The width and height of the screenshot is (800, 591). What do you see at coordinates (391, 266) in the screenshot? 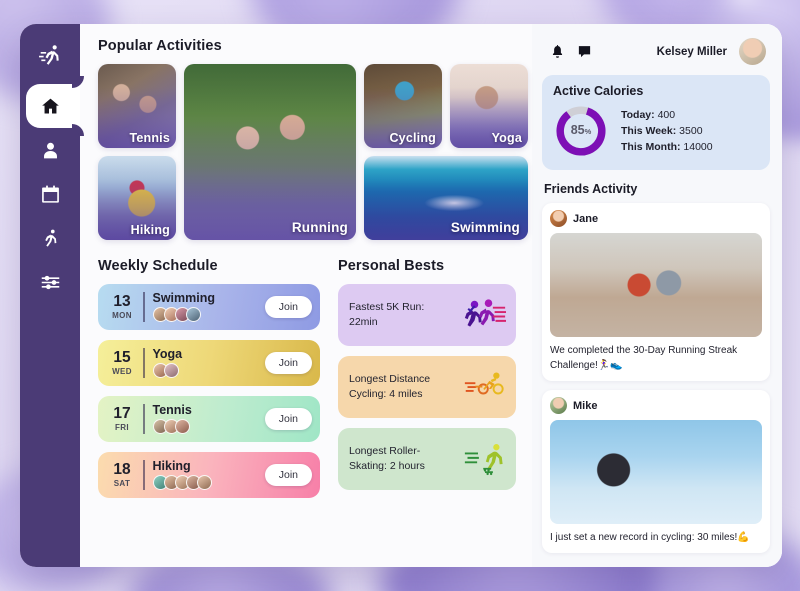
I see `personal-bests-title: Personal Bests` at bounding box center [391, 266].